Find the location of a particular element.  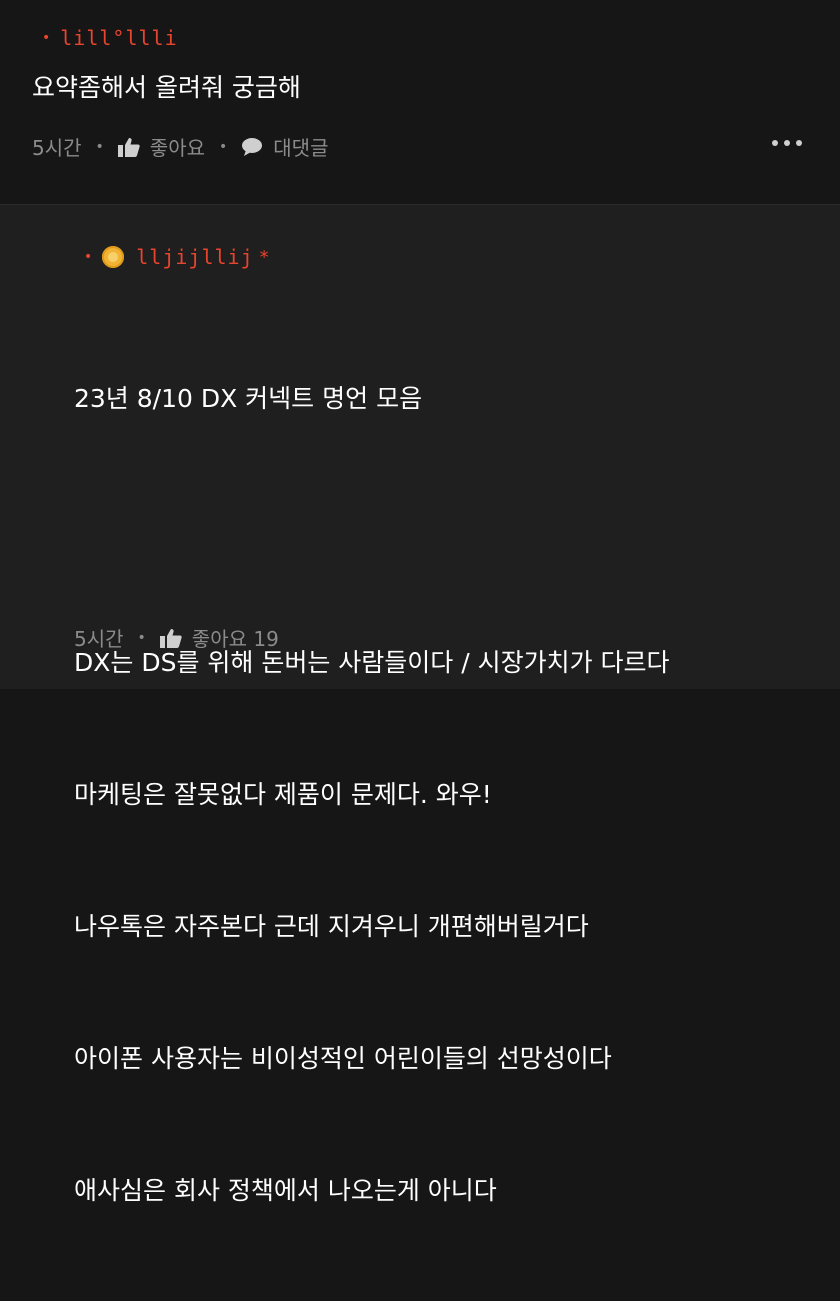

reply-line: 23년 8/10 DX 커넥트 명언 모음 is located at coordinates (248, 398).